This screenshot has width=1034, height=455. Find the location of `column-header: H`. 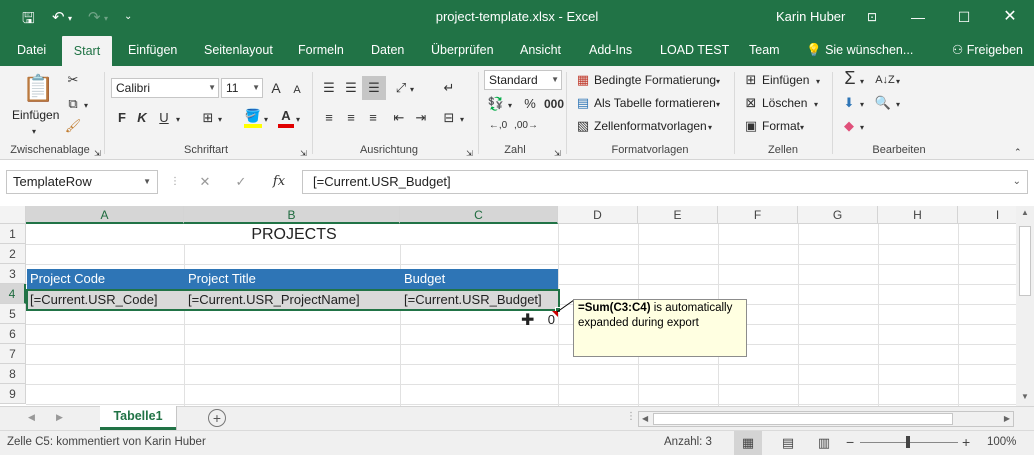

column-header: H is located at coordinates (918, 215).